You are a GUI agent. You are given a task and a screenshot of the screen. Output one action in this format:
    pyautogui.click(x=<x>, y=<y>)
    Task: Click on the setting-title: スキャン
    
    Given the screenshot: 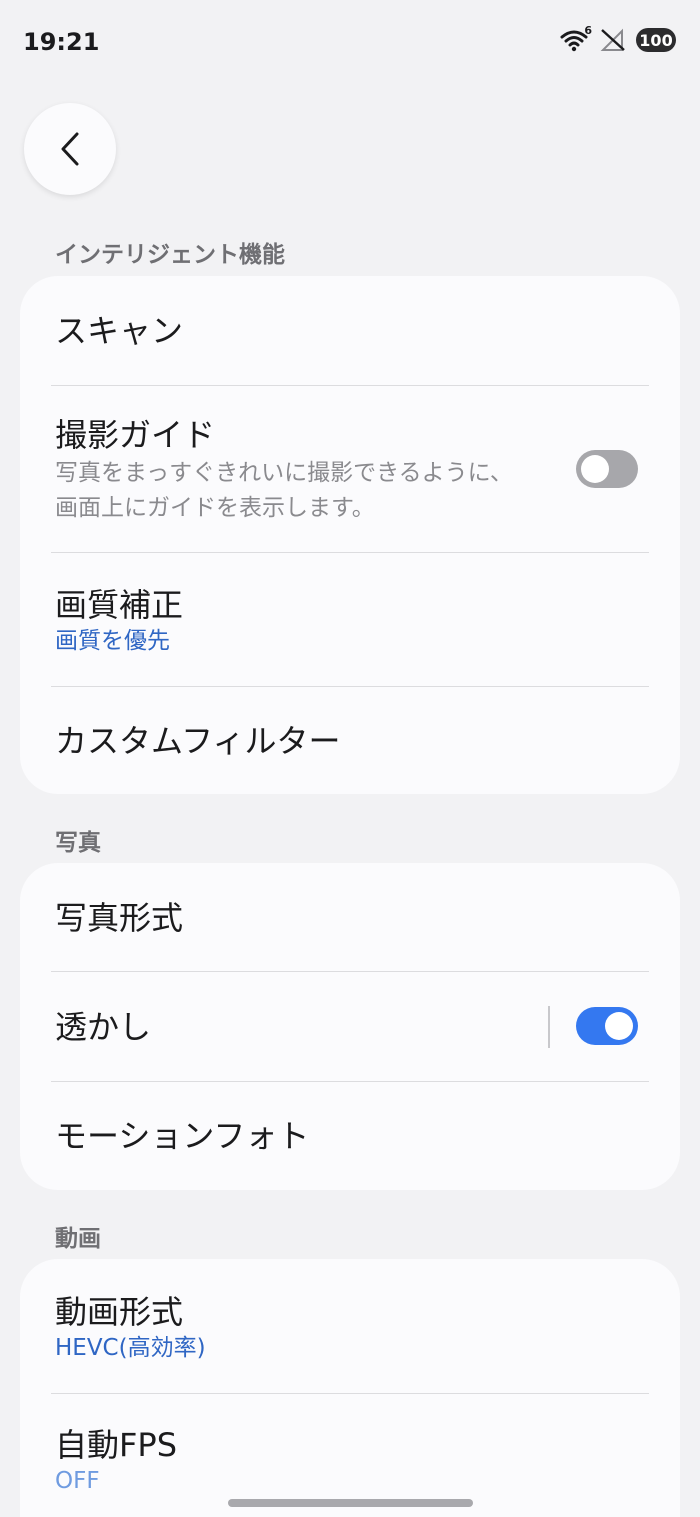 What is the action you would take?
    pyautogui.click(x=119, y=331)
    